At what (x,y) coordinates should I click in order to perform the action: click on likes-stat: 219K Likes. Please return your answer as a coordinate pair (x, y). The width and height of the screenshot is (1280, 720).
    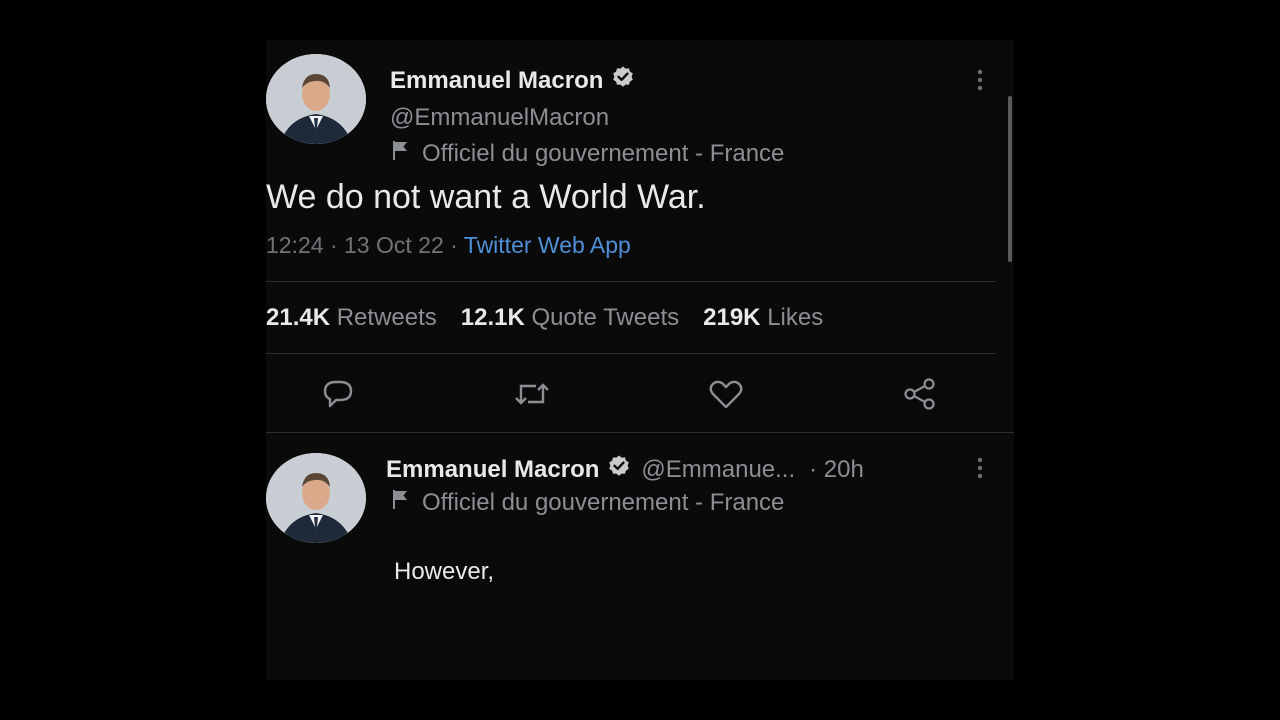
    Looking at the image, I should click on (763, 318).